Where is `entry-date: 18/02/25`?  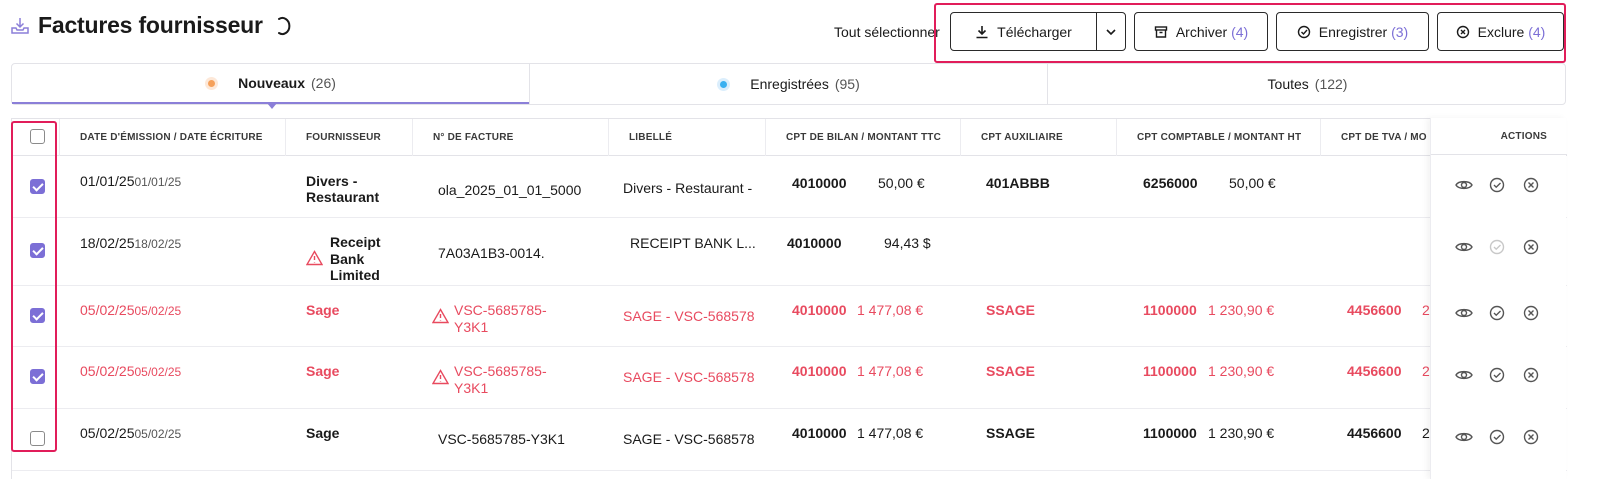
entry-date: 18/02/25 is located at coordinates (158, 244).